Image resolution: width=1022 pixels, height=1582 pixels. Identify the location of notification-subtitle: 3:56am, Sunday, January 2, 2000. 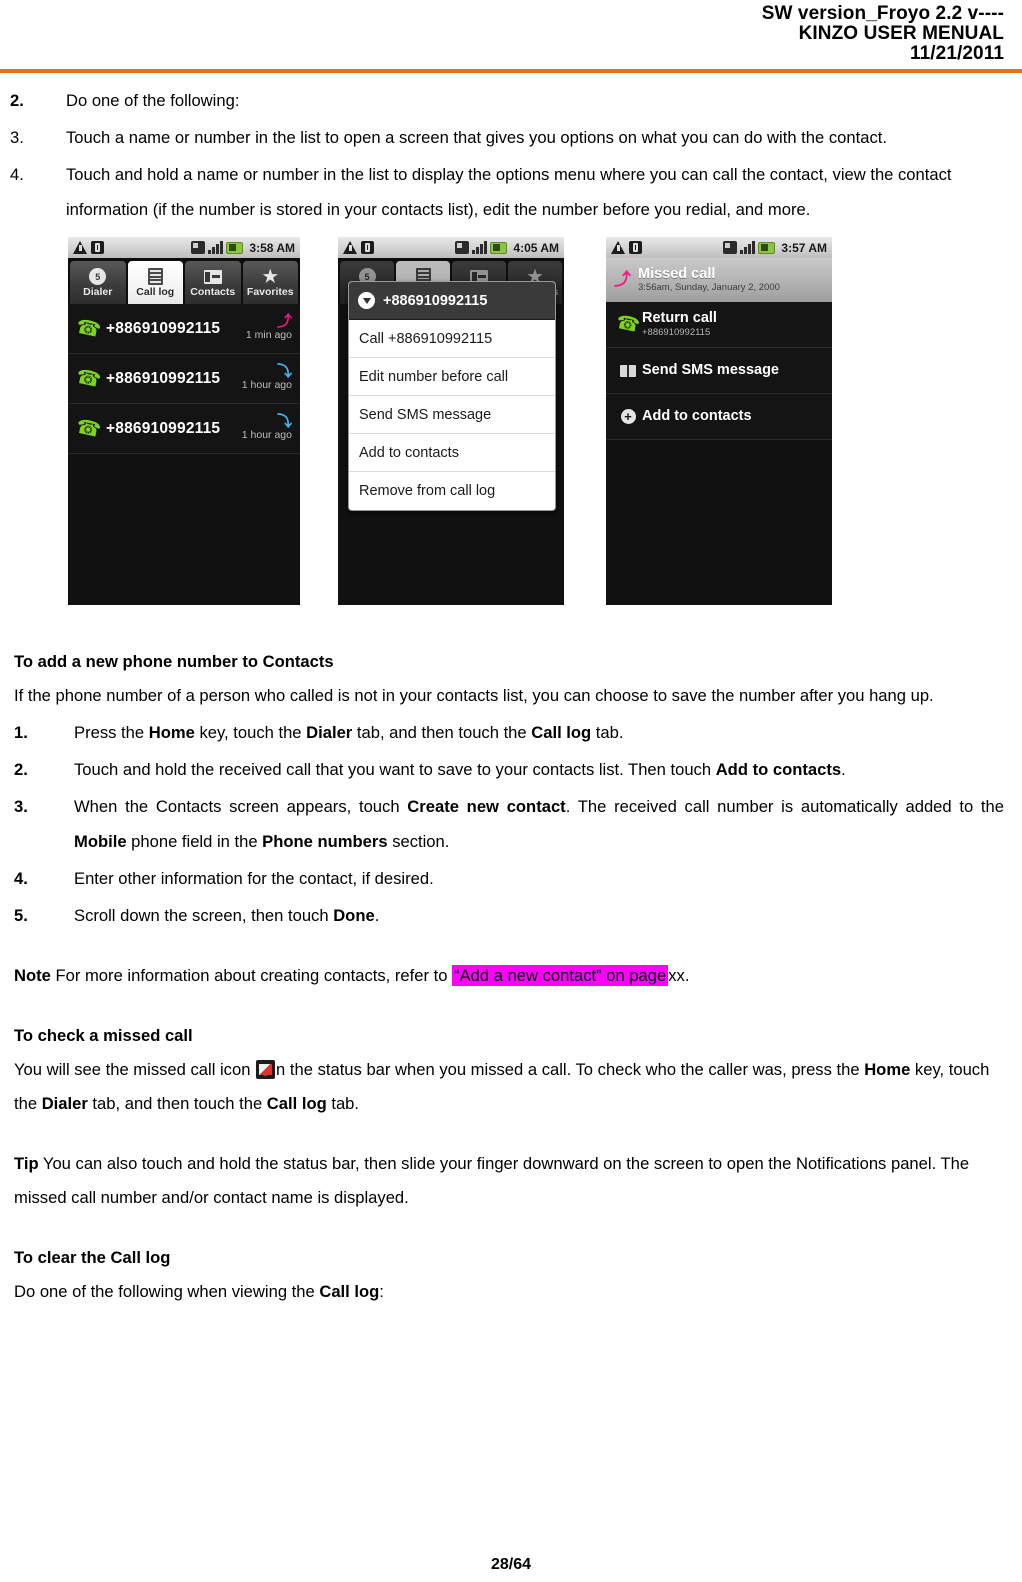
(709, 287).